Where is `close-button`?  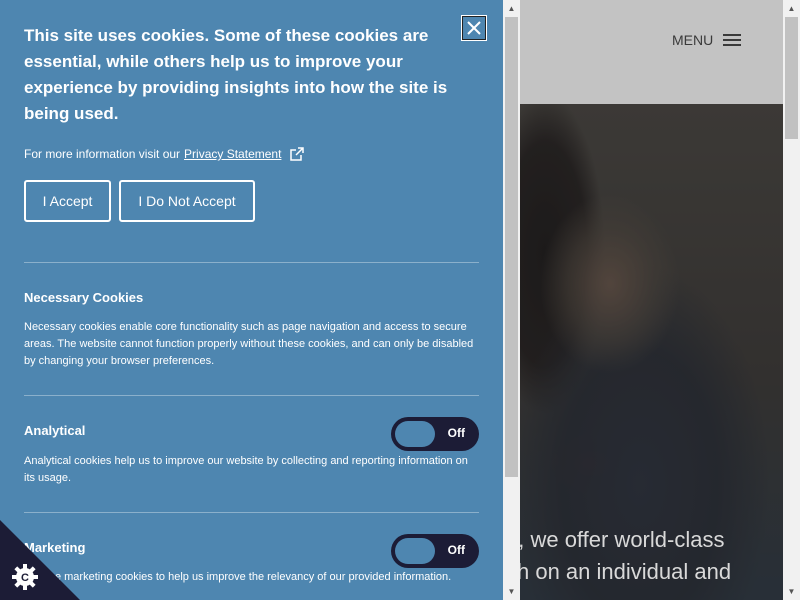 close-button is located at coordinates (474, 28).